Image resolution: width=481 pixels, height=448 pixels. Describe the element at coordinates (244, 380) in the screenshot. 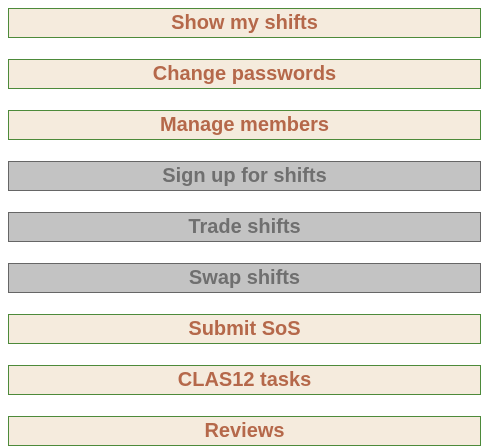

I see `clas12-tasks-button: CLAS12 tasks` at that location.